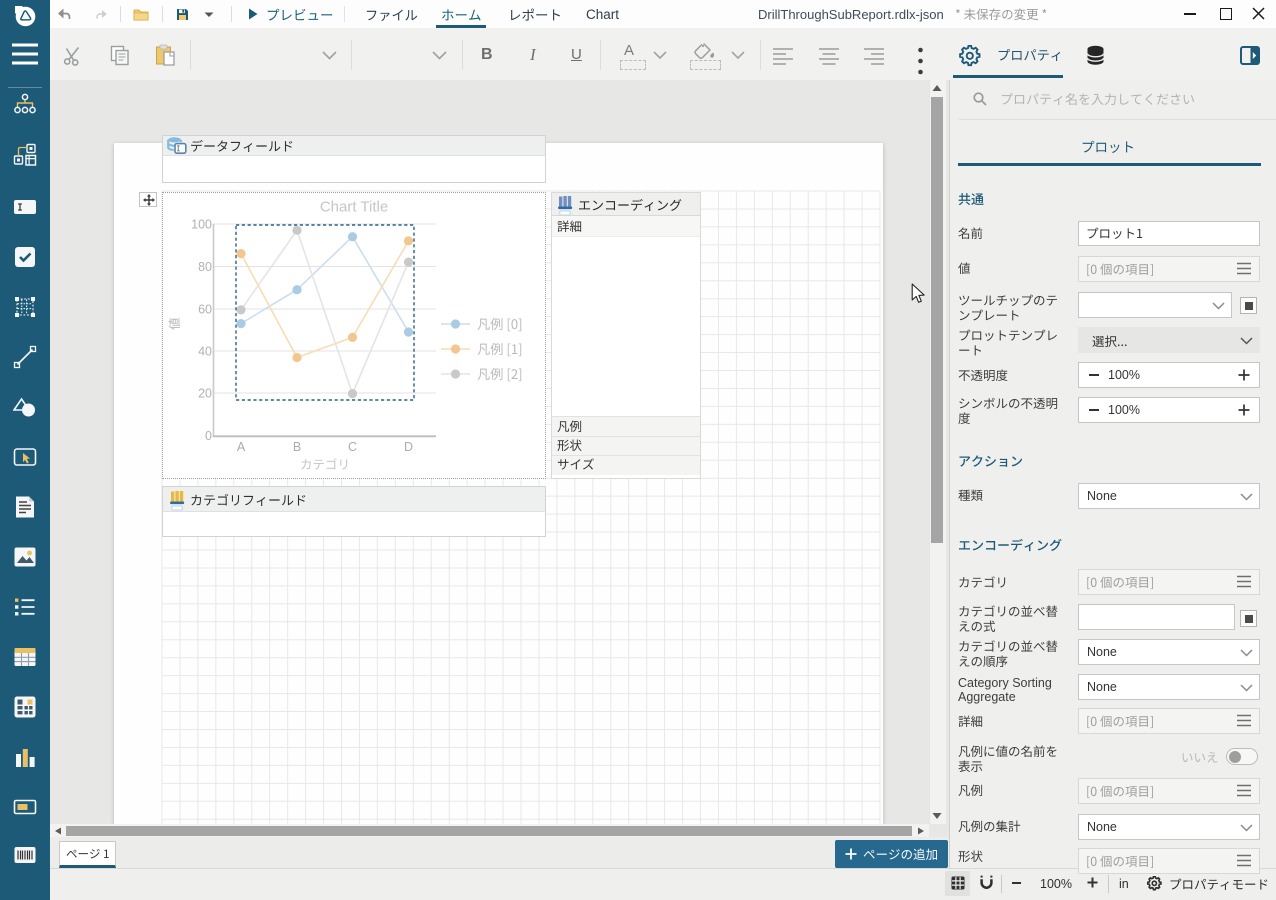 This screenshot has width=1276, height=900. What do you see at coordinates (205, 352) in the screenshot?
I see `svg-text: 40` at bounding box center [205, 352].